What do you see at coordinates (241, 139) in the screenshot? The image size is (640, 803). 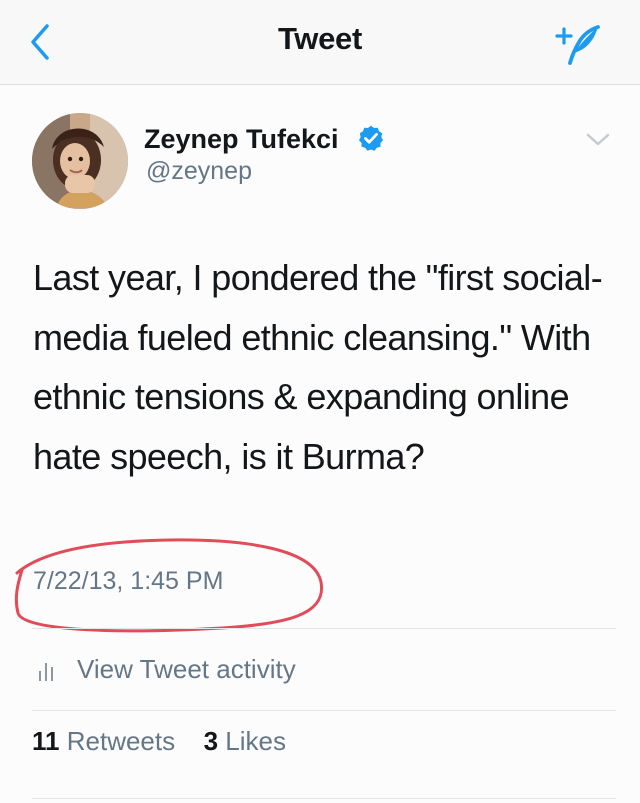 I see `author-name: Zeynep Tufekci` at bounding box center [241, 139].